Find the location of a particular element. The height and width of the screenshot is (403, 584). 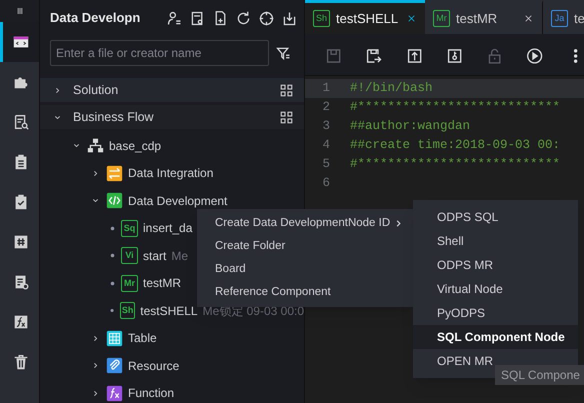

menu-item: Create Folder is located at coordinates (305, 246).